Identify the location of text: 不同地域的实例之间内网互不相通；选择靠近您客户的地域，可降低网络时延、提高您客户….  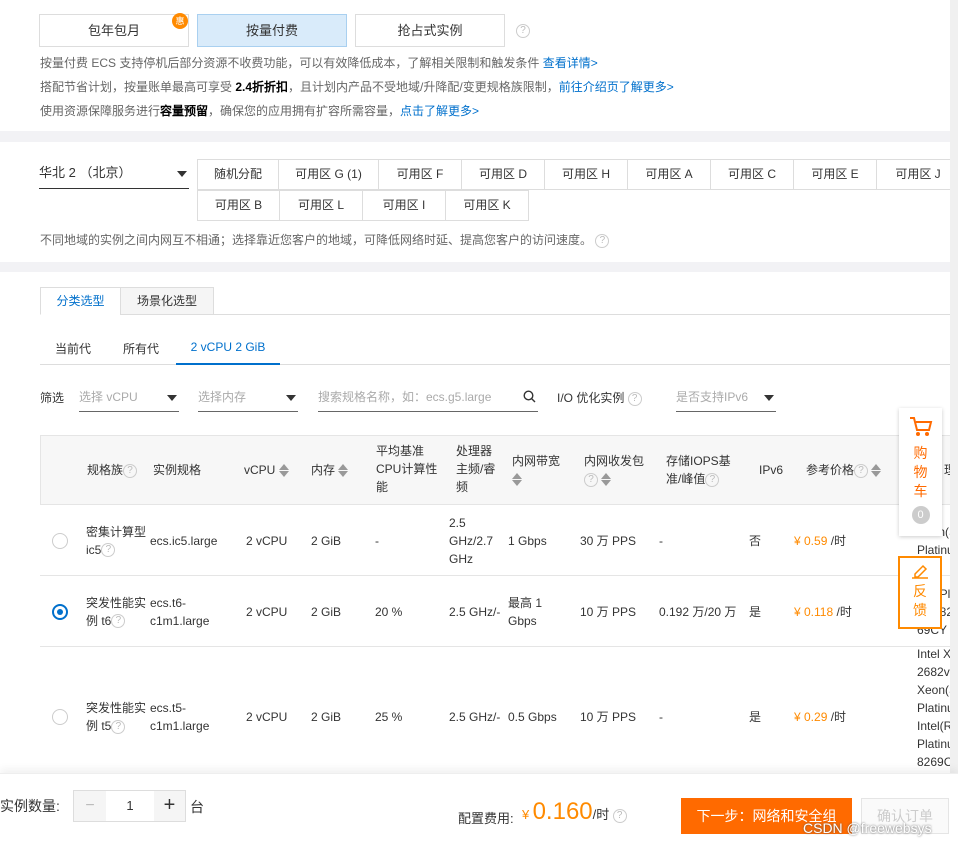
(316, 240).